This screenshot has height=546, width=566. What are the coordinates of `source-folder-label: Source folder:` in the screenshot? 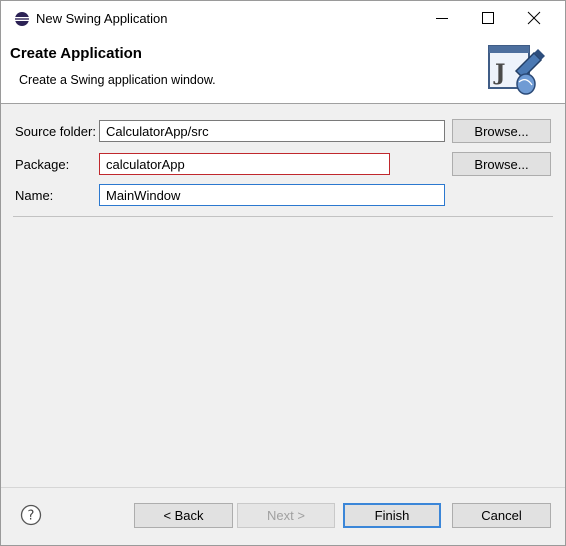 It's located at (55, 131).